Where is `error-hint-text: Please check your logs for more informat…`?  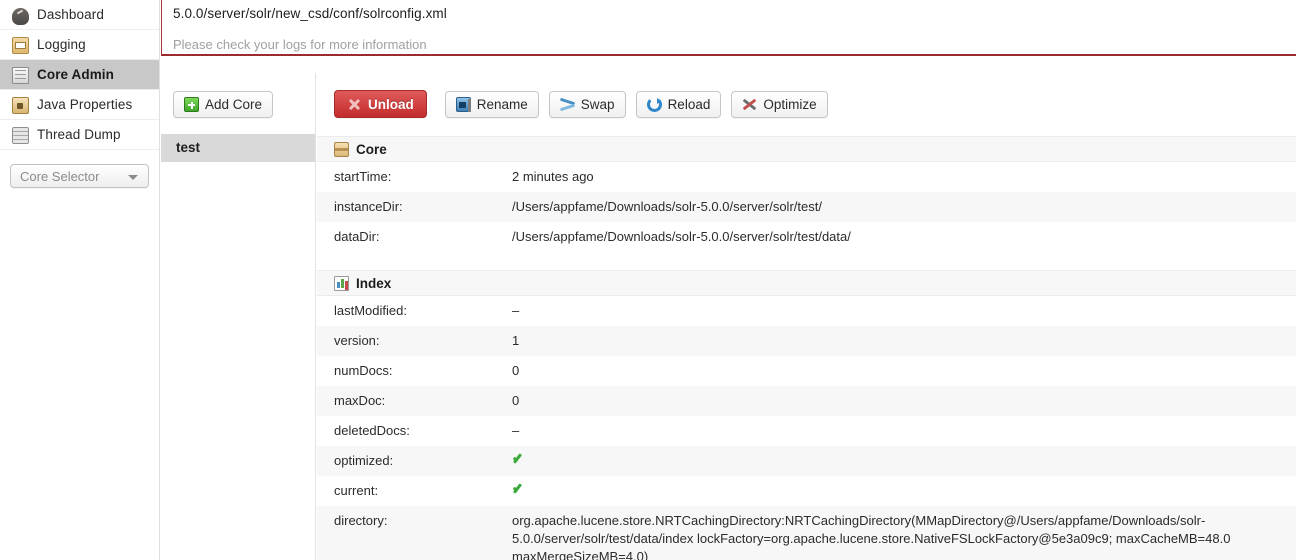 error-hint-text: Please check your logs for more informat… is located at coordinates (300, 44).